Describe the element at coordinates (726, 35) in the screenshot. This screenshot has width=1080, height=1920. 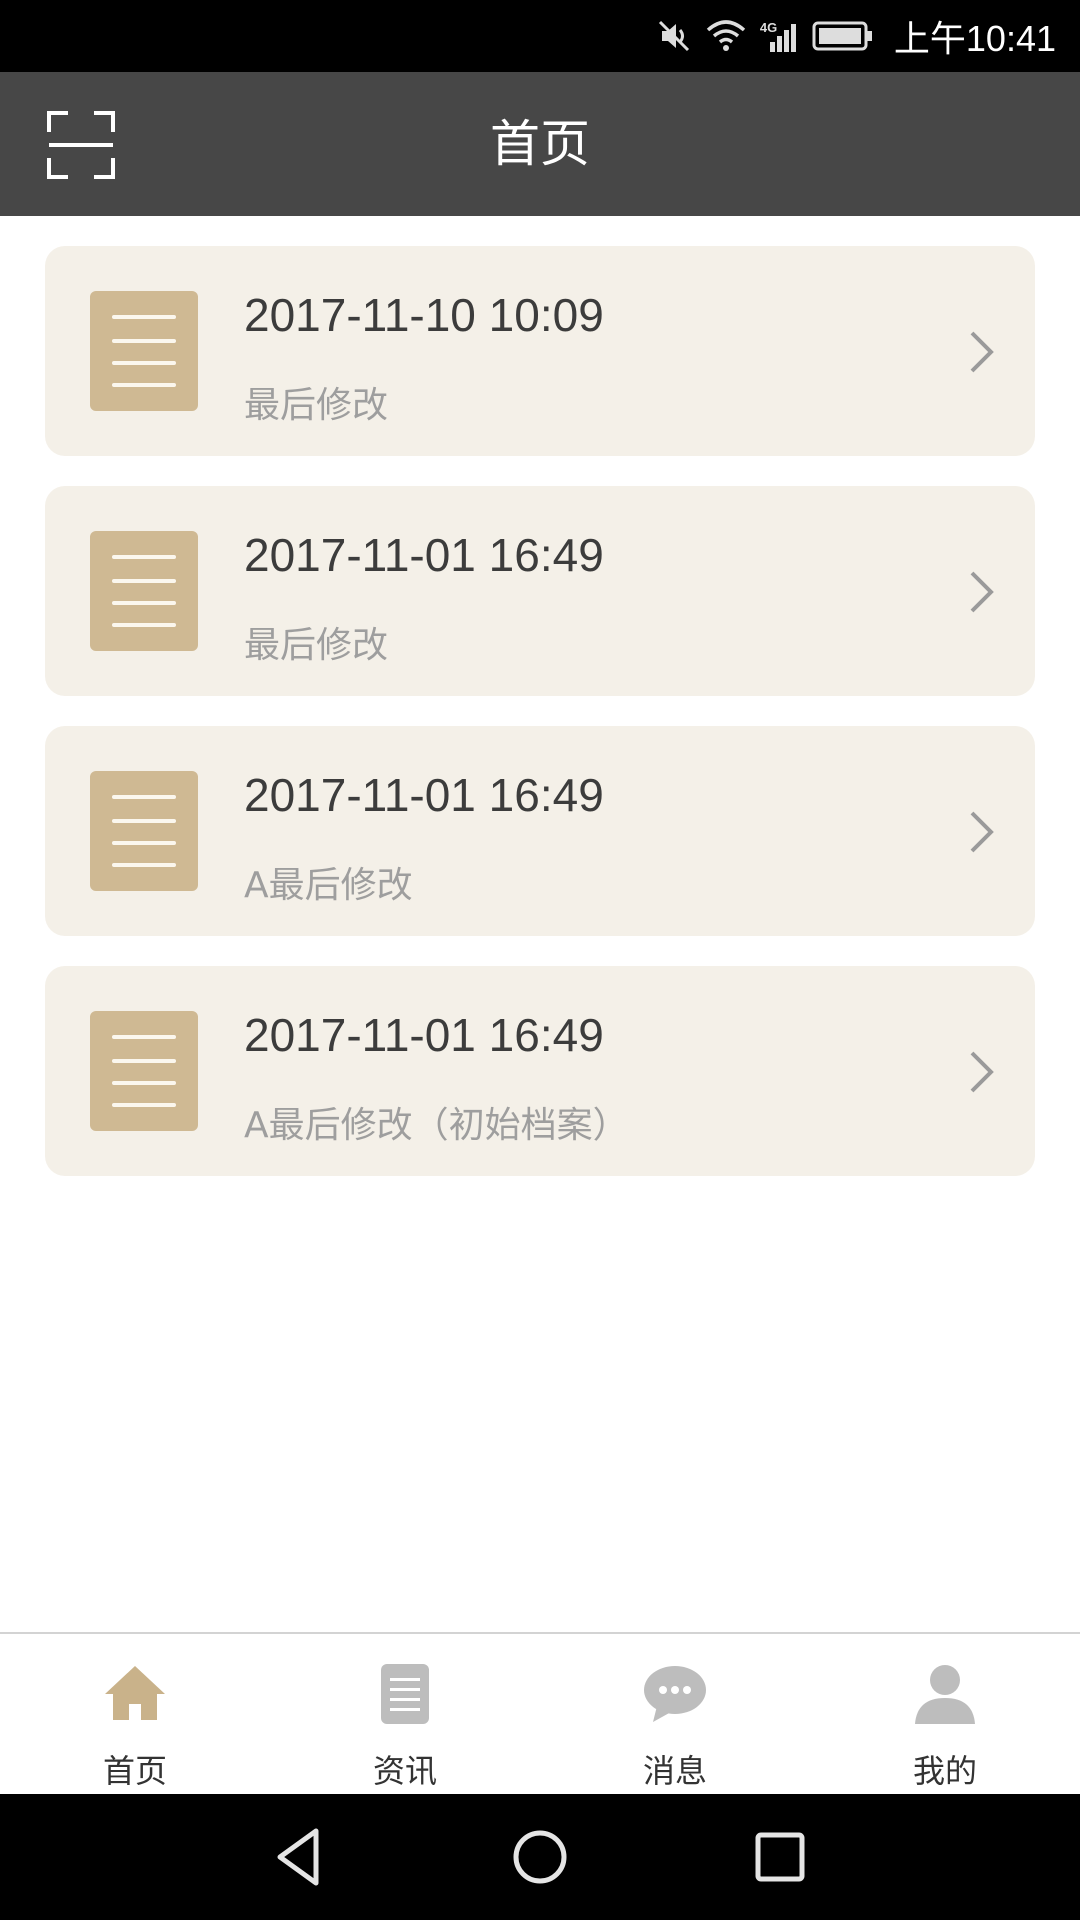
I see `wifi-icon` at that location.